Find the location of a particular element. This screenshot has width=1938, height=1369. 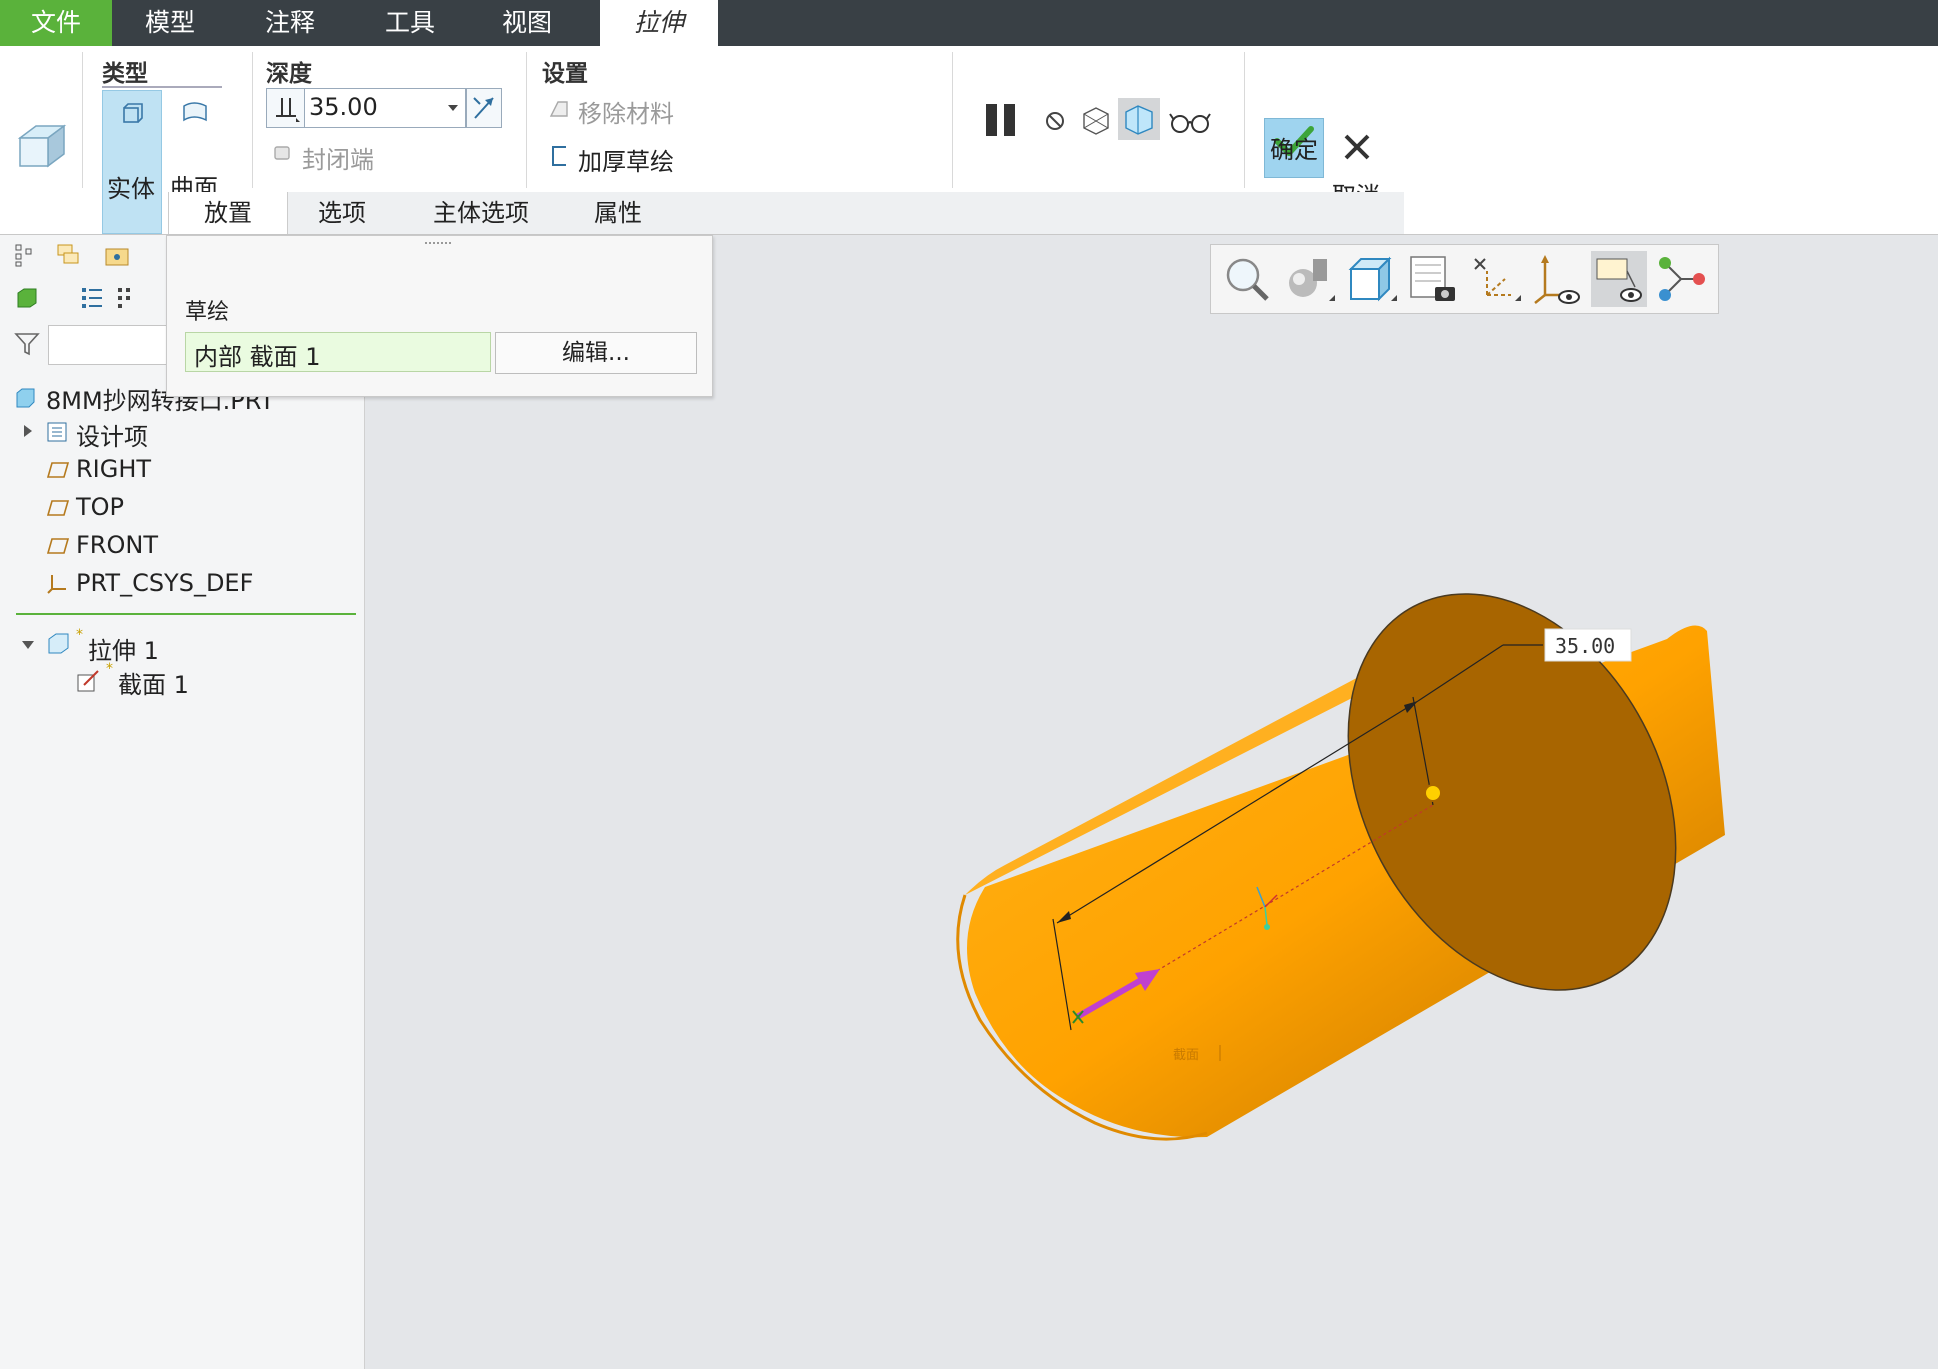

tab-properties: 属性 is located at coordinates (618, 213).